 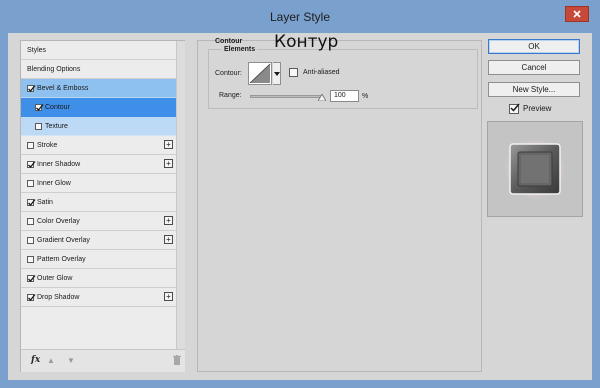 I want to click on sidebar-item-label: Gradient Overlay, so click(x=63, y=240).